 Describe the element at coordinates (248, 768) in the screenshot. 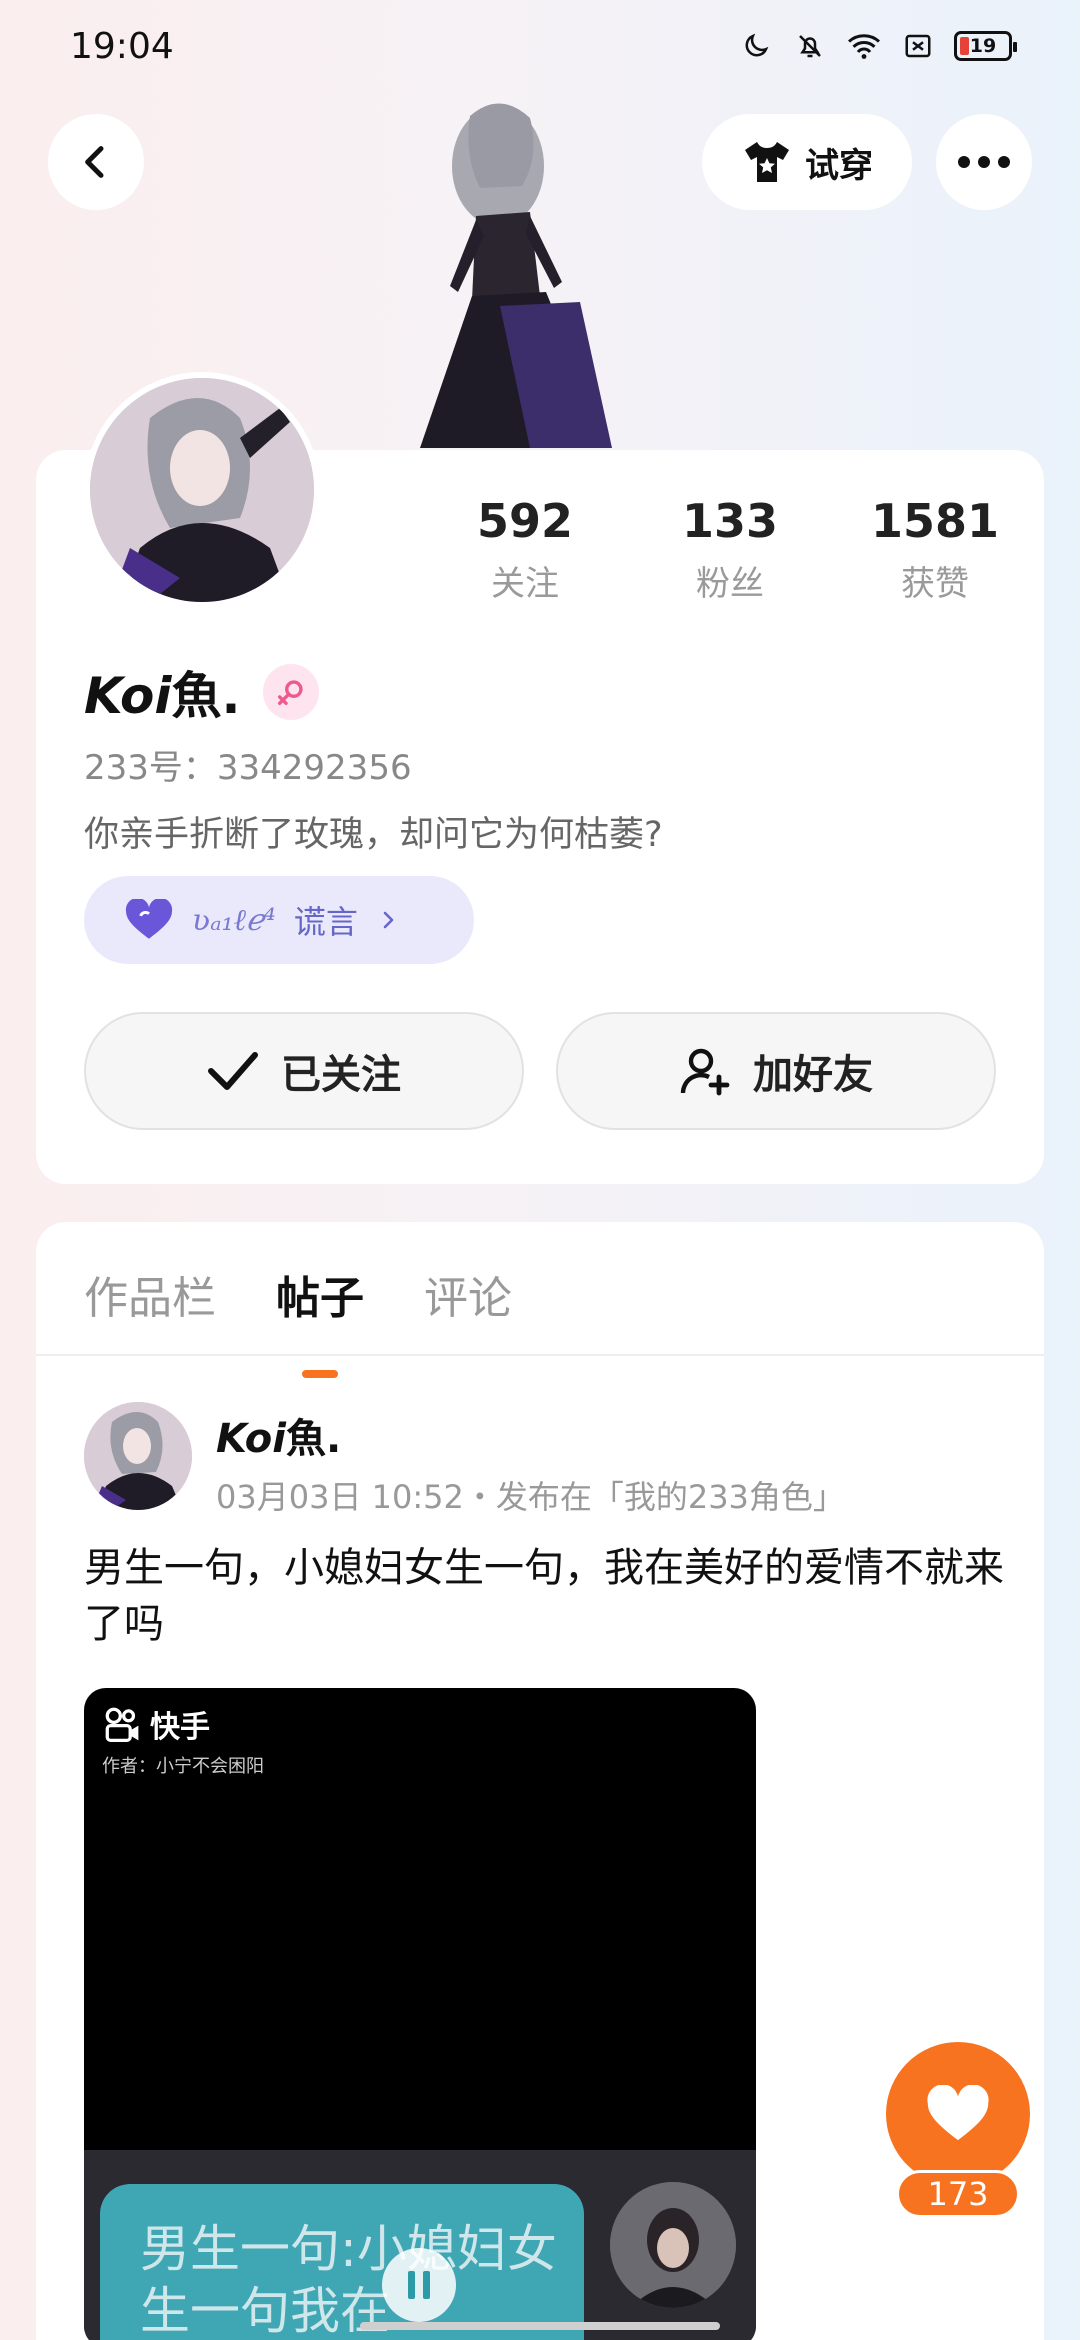

I see `user-id: 233号：334292356` at that location.